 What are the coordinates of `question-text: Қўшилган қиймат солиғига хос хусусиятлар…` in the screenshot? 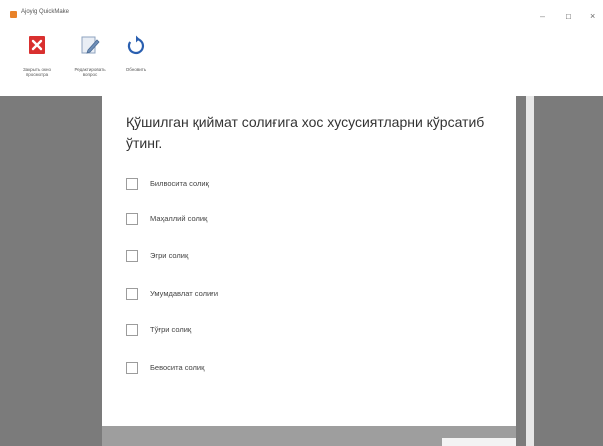 It's located at (305, 132).